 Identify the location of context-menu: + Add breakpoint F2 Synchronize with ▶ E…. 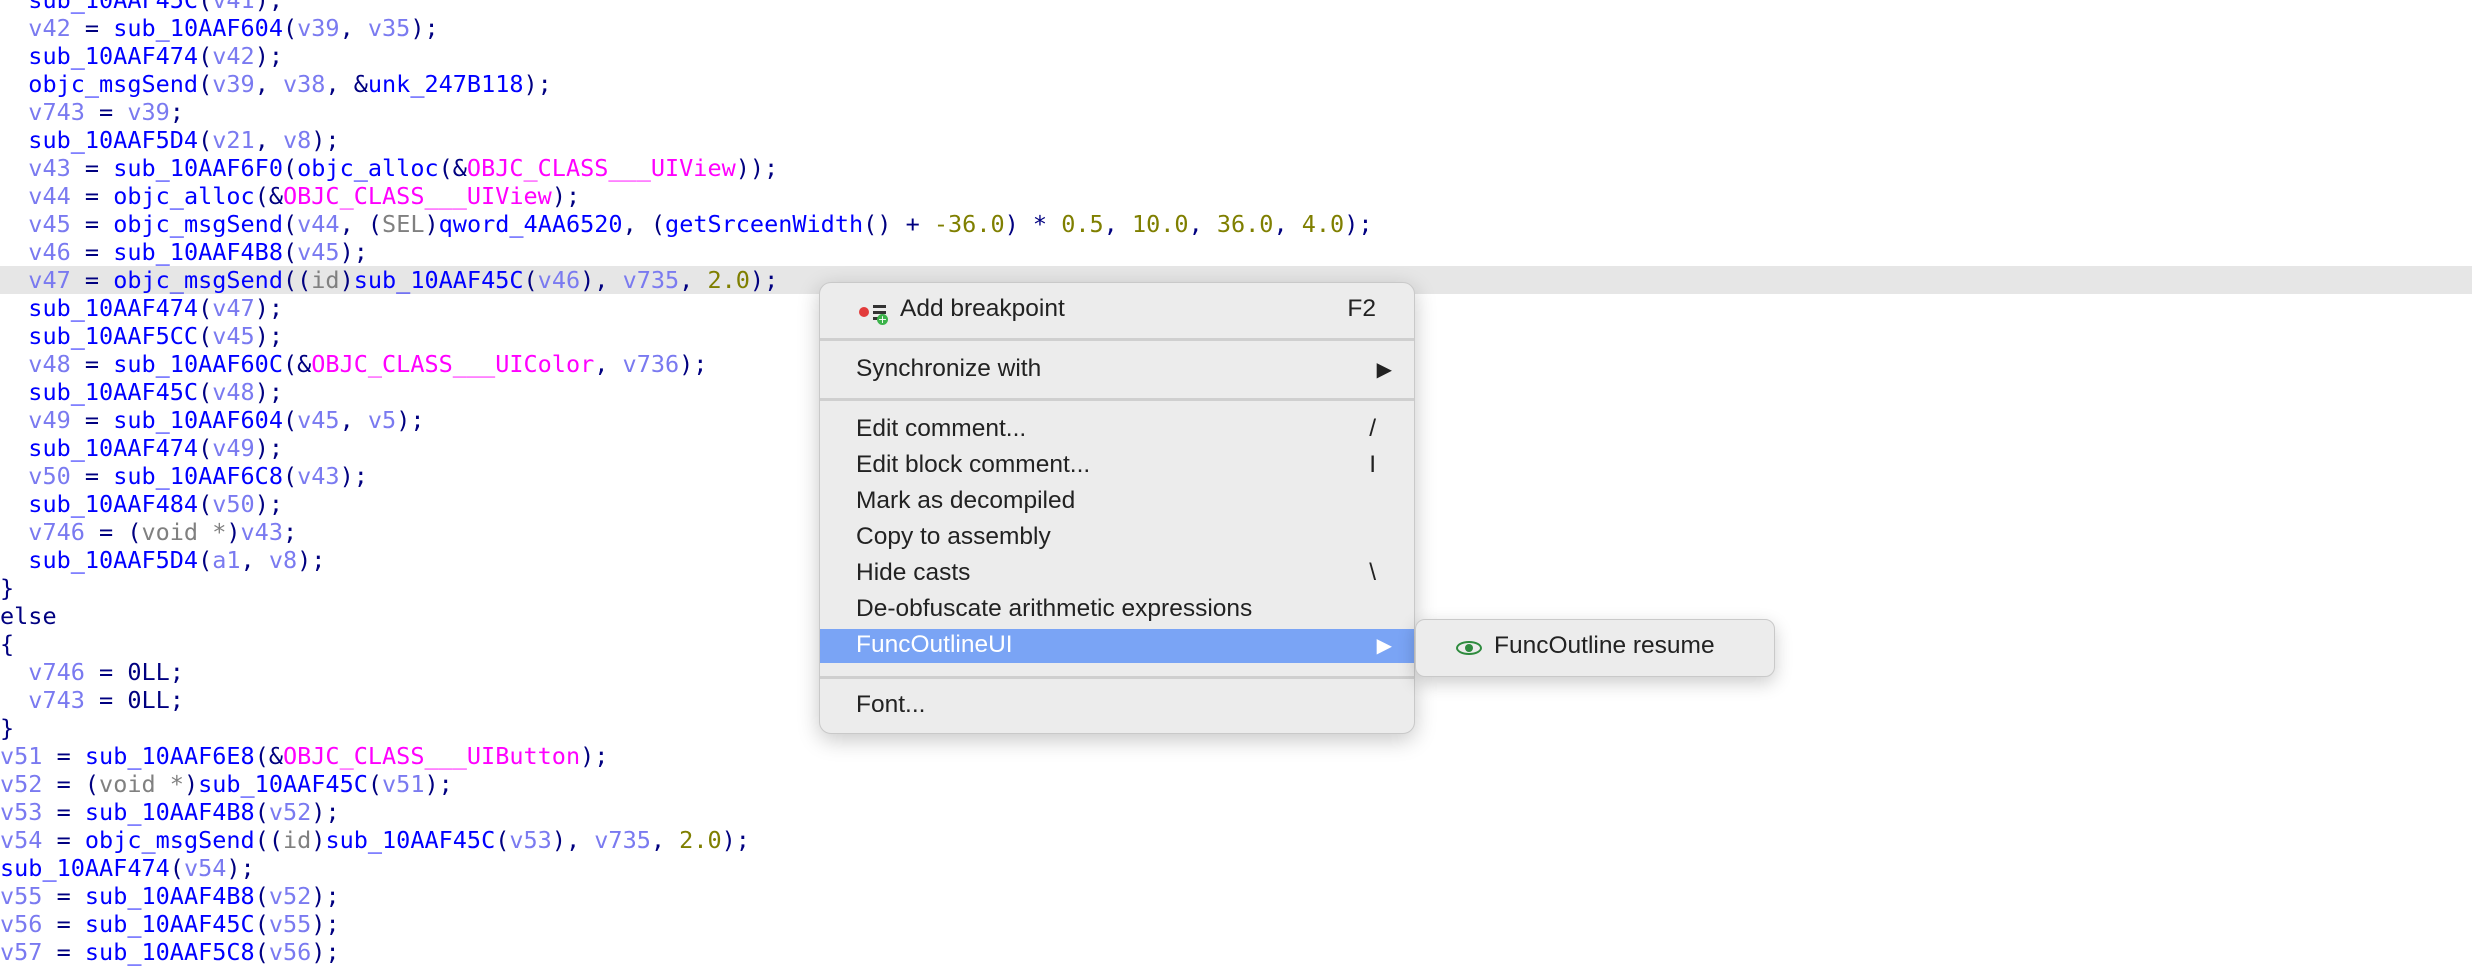
(1117, 508).